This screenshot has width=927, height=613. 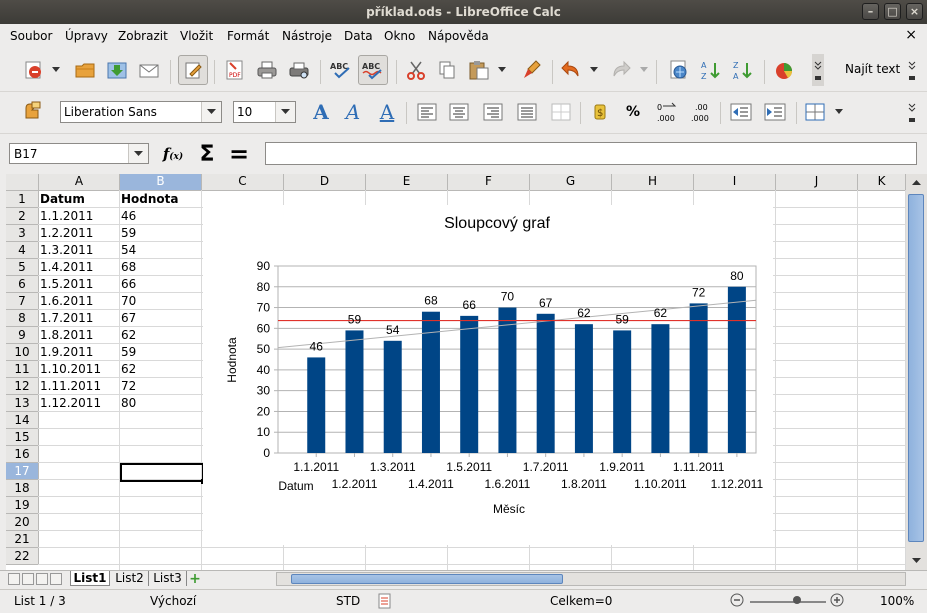 I want to click on minimize-button: –, so click(x=870, y=11).